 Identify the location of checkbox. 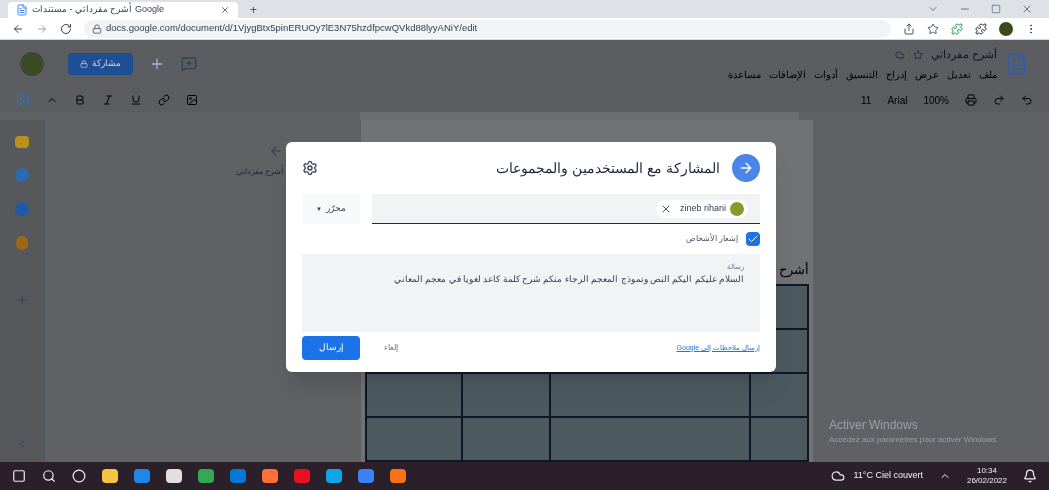
(753, 239).